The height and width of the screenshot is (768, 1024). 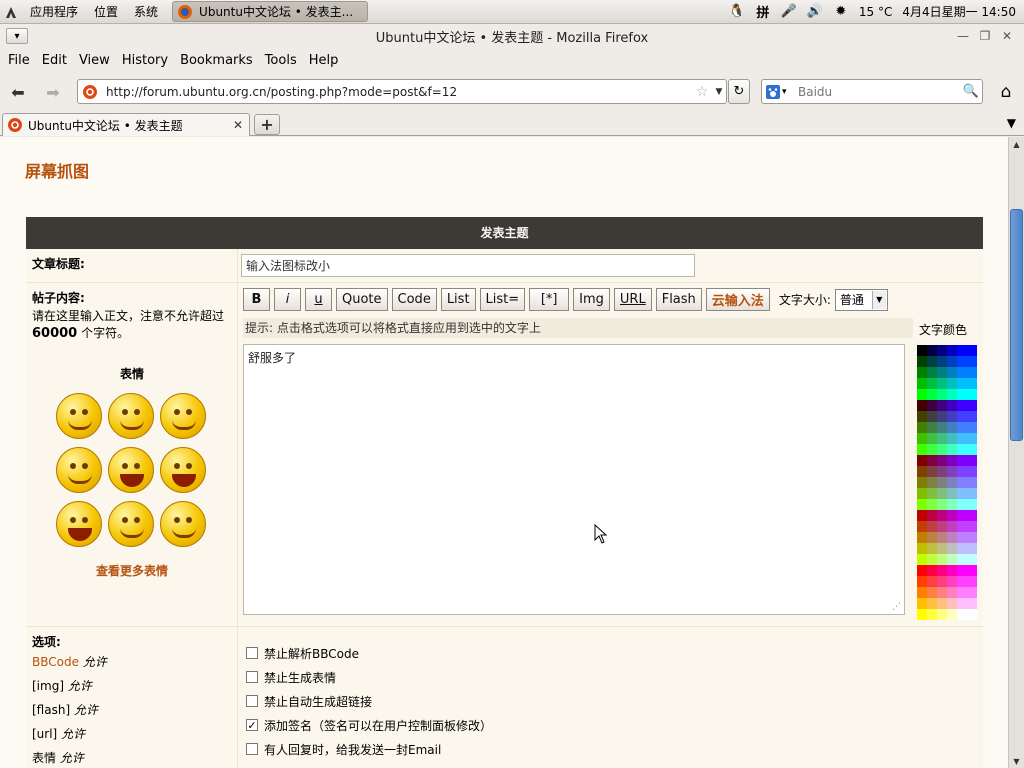 What do you see at coordinates (632, 299) in the screenshot?
I see `url-button: URL` at bounding box center [632, 299].